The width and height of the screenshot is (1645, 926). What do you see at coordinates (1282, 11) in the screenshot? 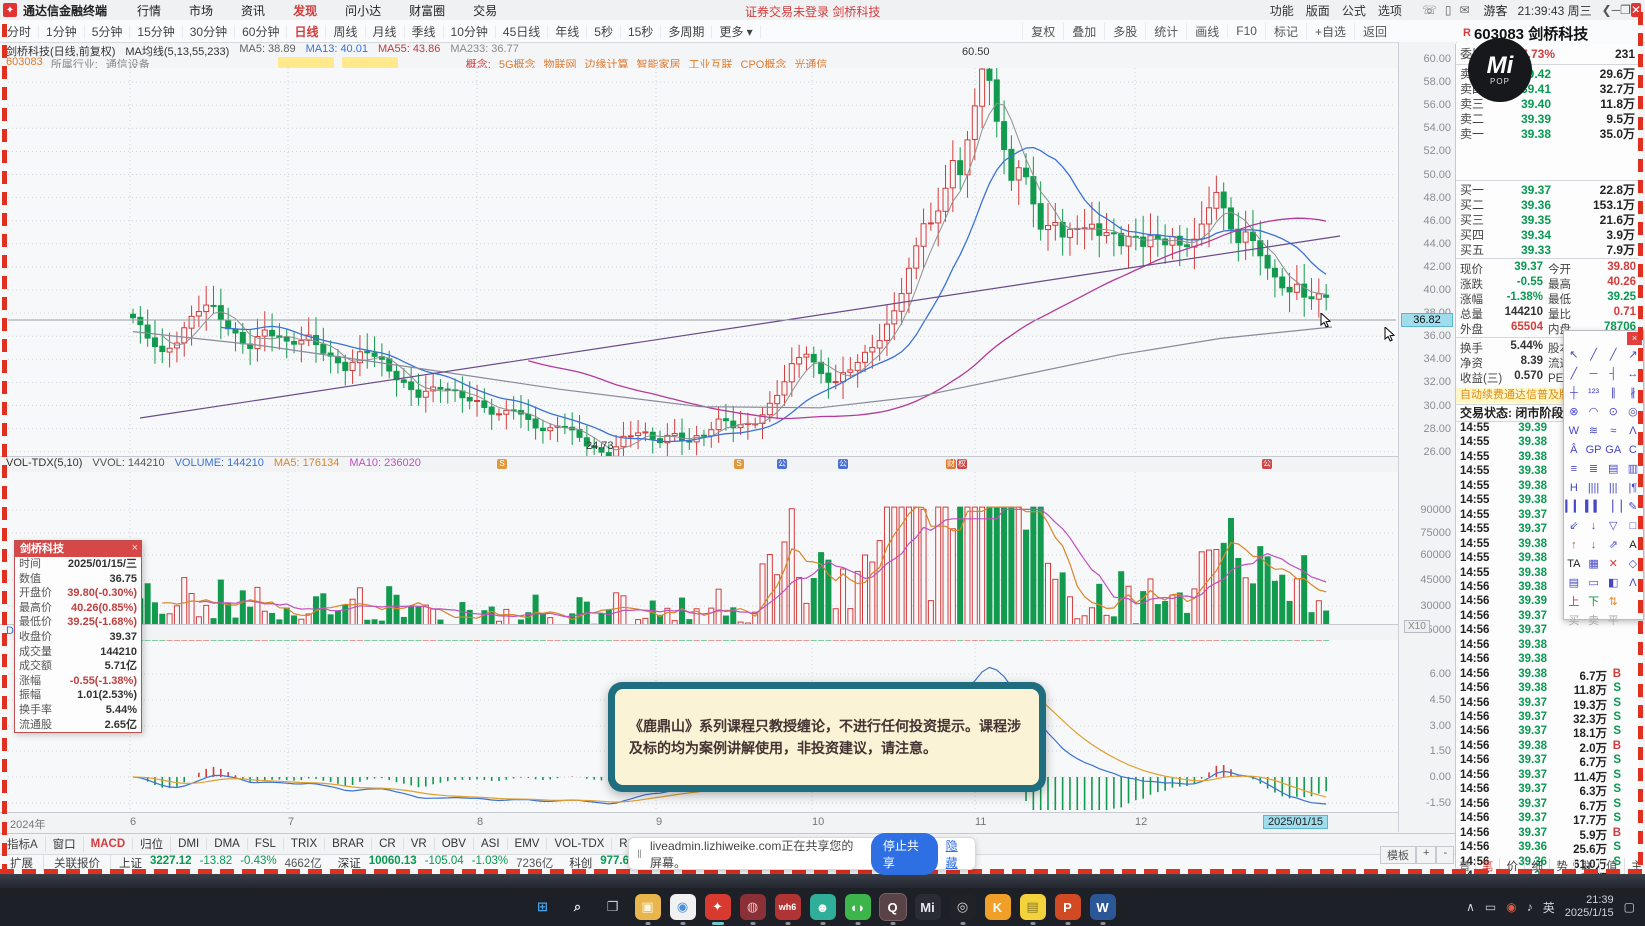
I see `menu-功能: 功能` at bounding box center [1282, 11].